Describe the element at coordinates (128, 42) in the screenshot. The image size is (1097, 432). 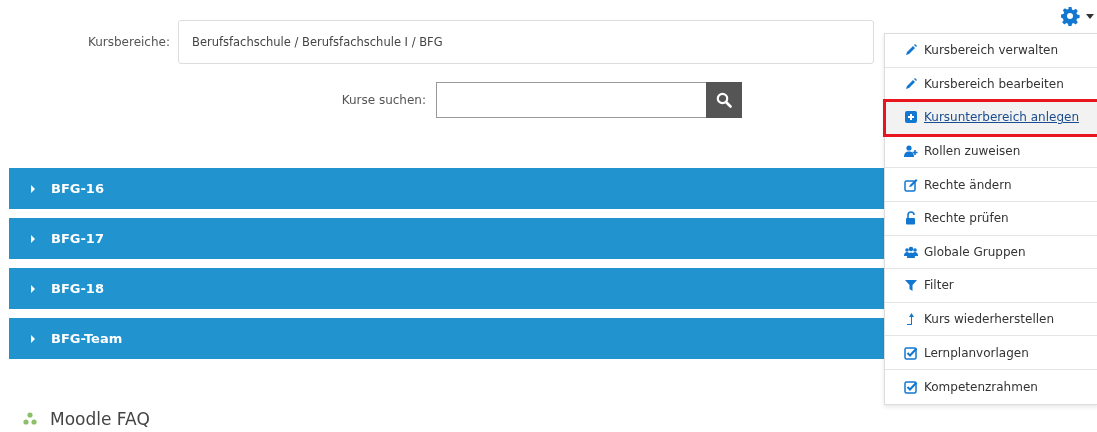
I see `field-label: Kursbereiche:` at that location.